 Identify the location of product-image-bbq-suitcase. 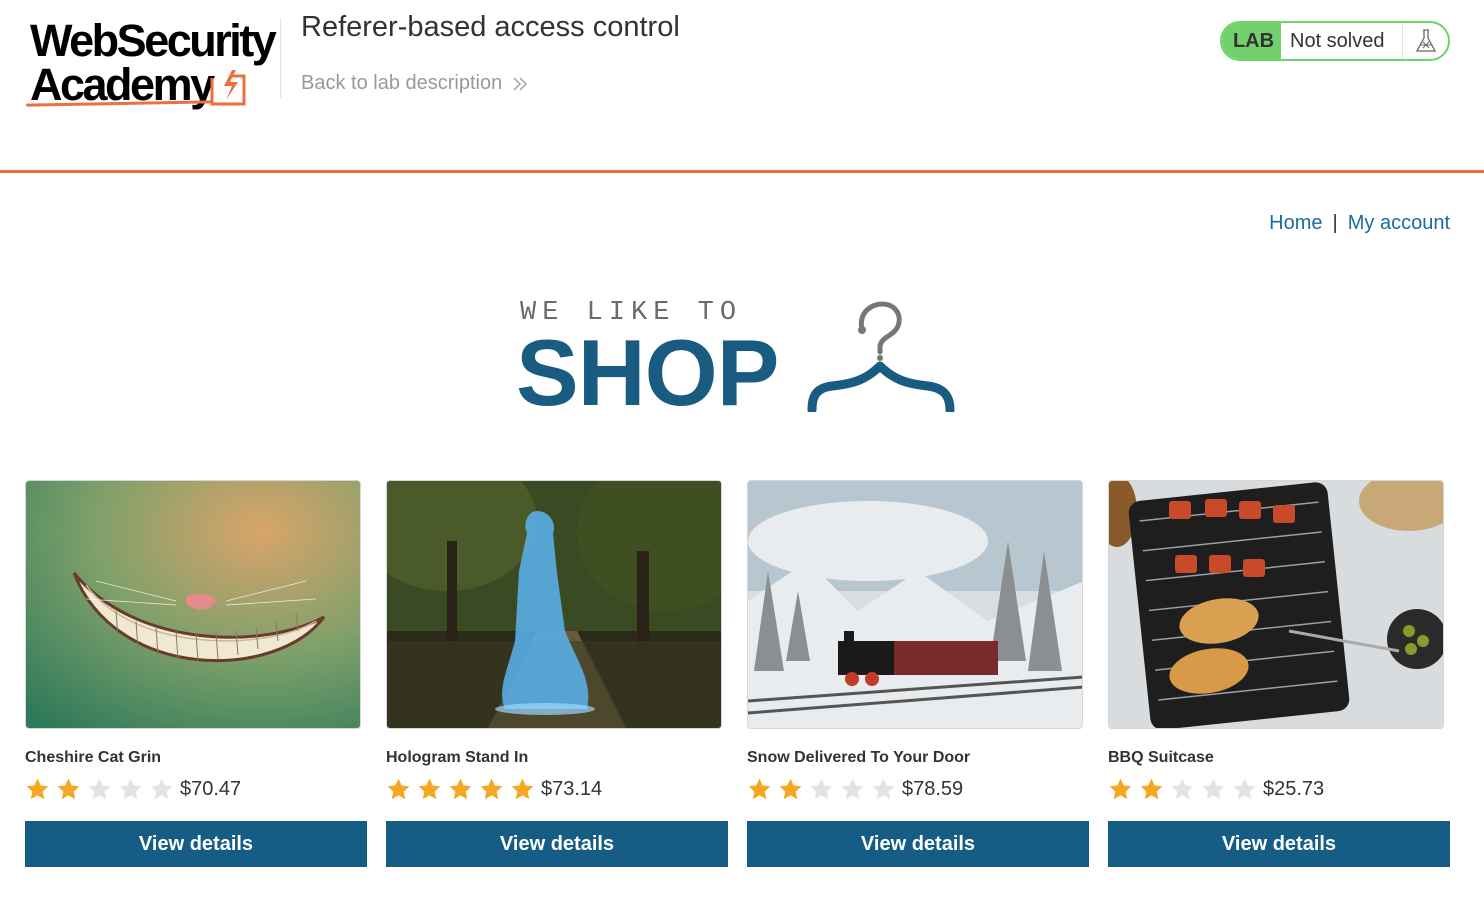
(1276, 604).